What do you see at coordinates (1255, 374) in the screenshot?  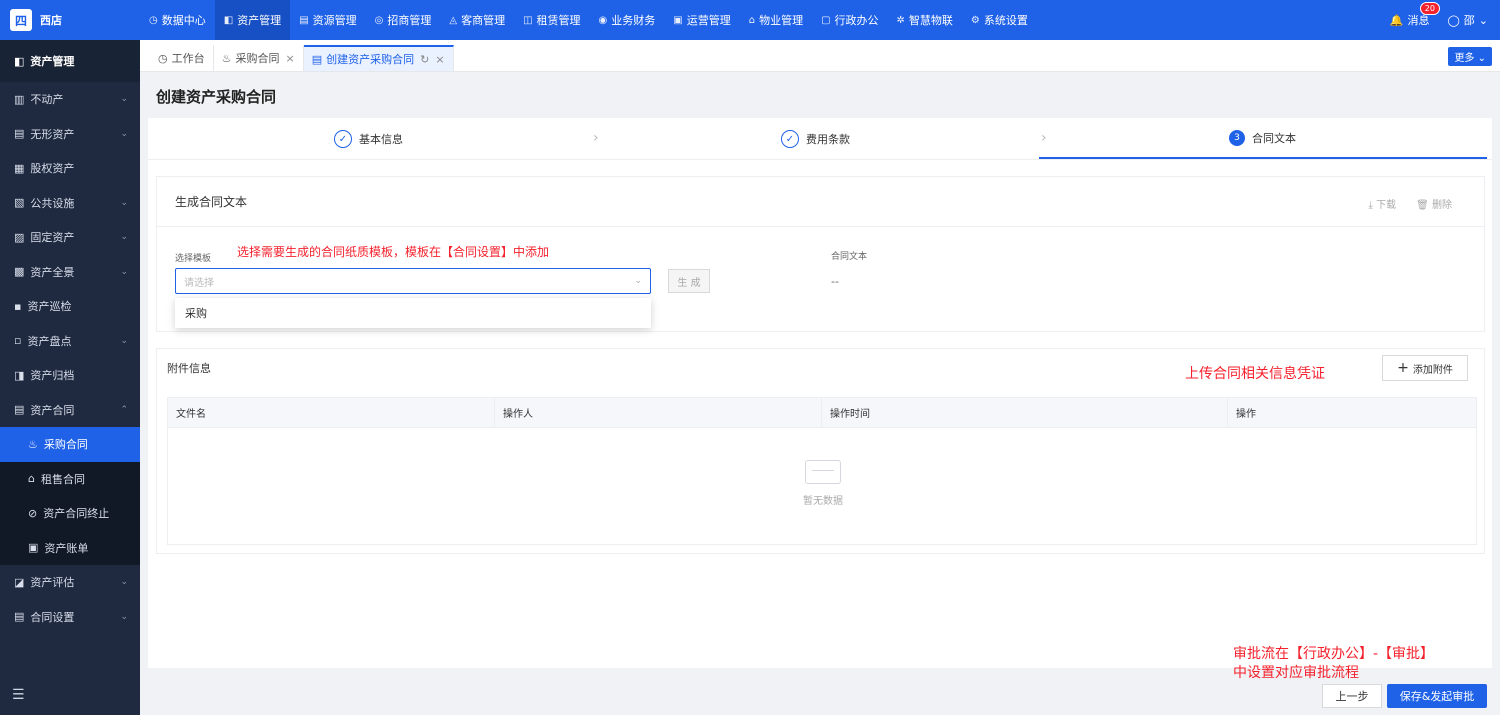 I see `attachments-note: 上传合同相关信息凭证` at bounding box center [1255, 374].